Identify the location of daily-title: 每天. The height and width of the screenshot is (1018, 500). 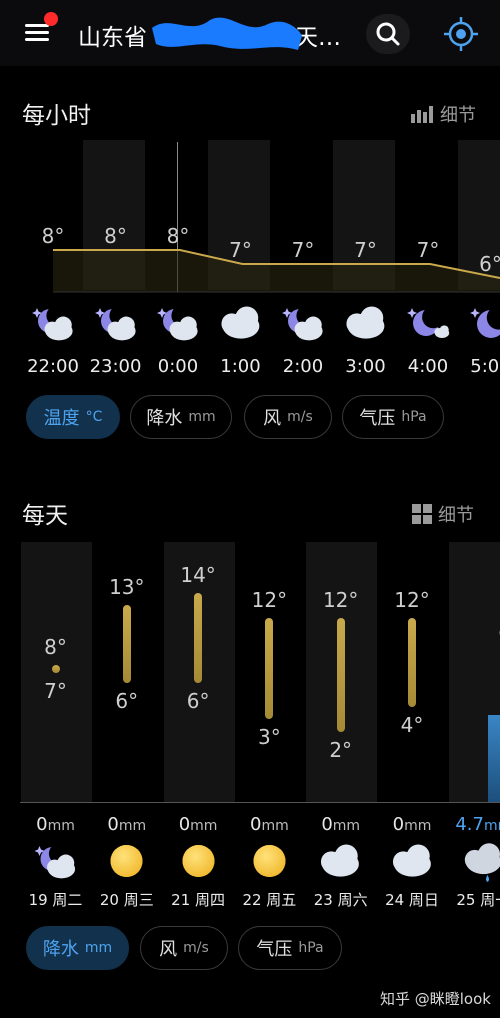
(45, 516).